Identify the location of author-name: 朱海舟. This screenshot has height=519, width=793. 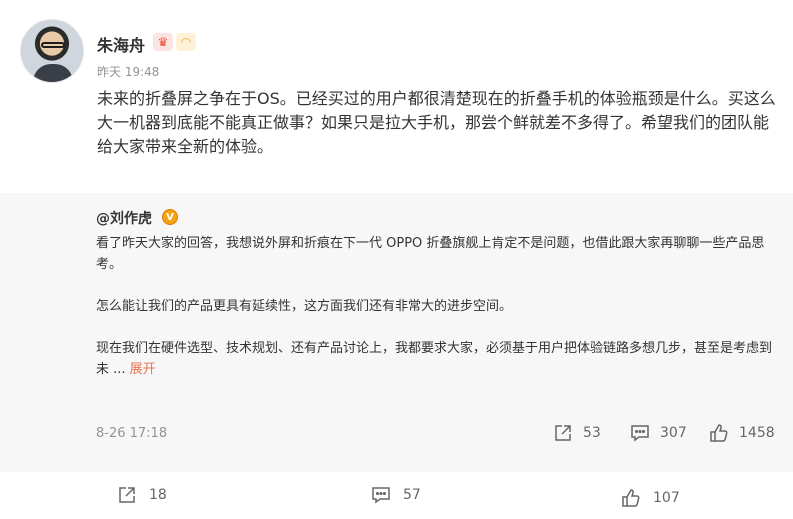
(121, 44).